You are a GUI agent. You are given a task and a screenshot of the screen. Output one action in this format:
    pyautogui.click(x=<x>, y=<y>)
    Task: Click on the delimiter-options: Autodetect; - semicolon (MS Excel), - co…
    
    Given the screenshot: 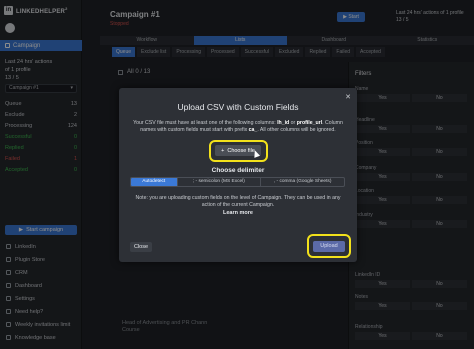 What is the action you would take?
    pyautogui.click(x=237, y=182)
    